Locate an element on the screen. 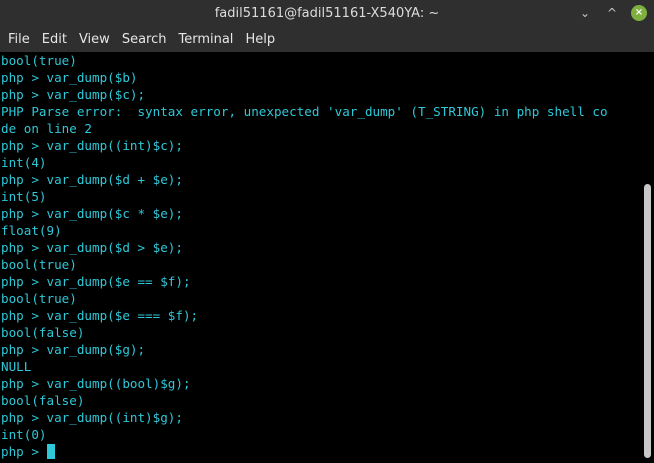 This screenshot has height=463, width=654. menu-help: Help is located at coordinates (260, 39).